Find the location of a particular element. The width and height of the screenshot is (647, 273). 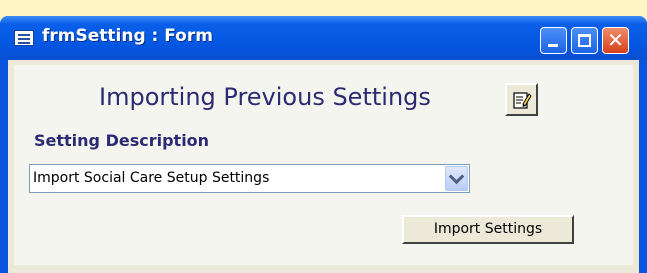

close-icon: ✕ is located at coordinates (615, 40).